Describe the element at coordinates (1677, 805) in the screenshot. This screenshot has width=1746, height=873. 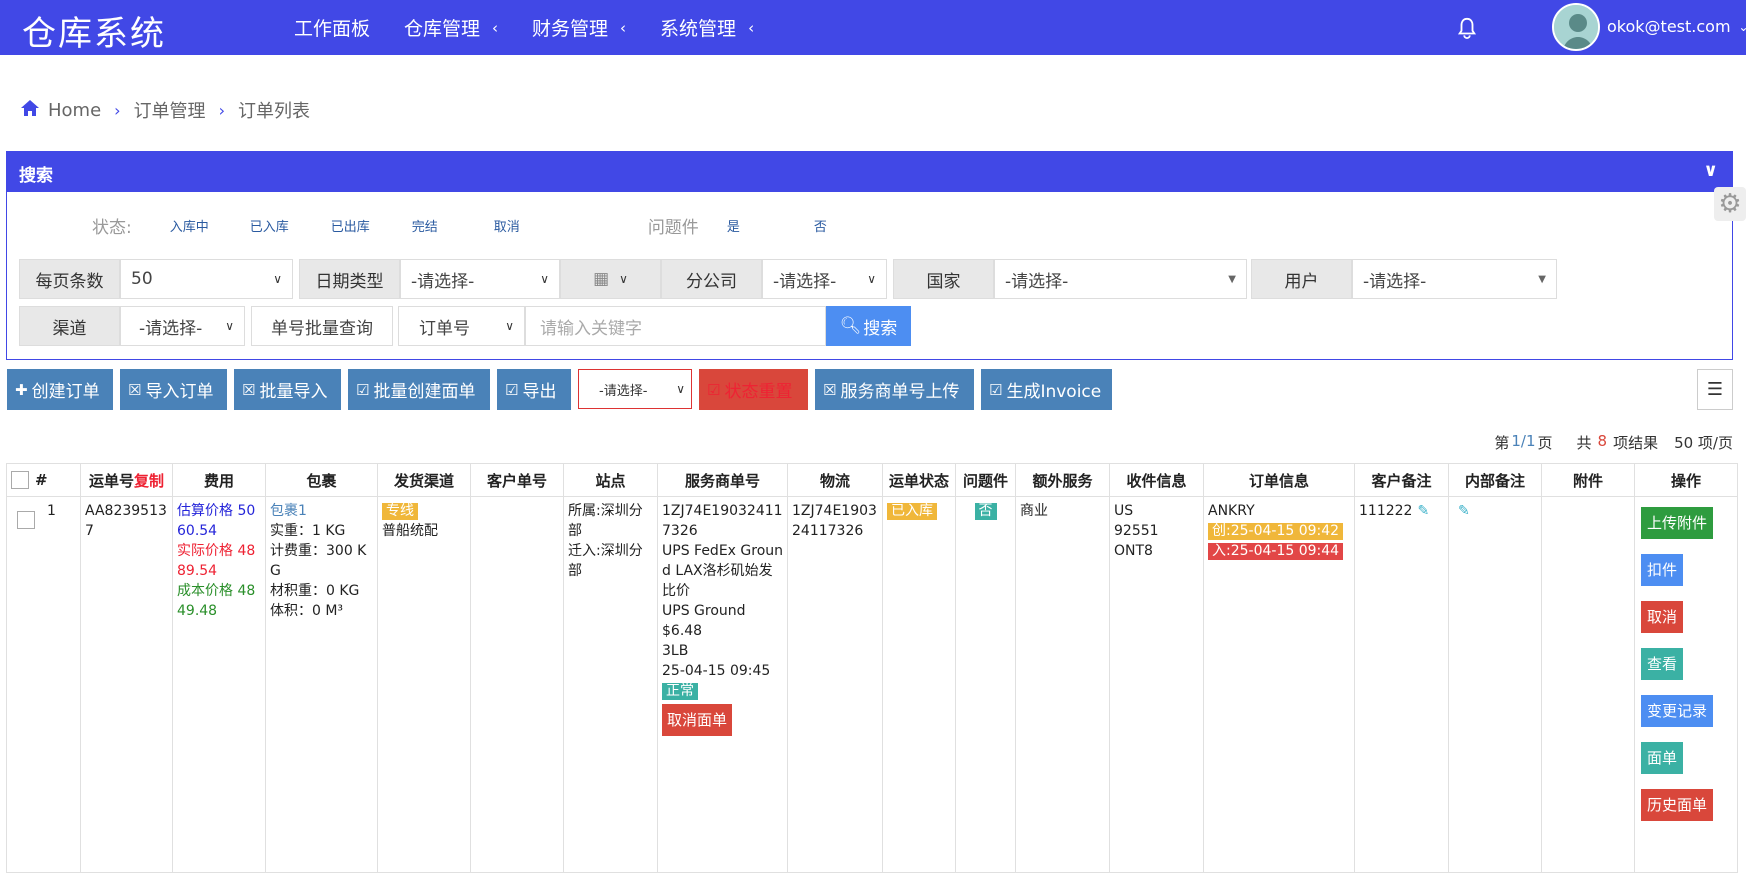
I see `history-label-button: 历史面单` at that location.